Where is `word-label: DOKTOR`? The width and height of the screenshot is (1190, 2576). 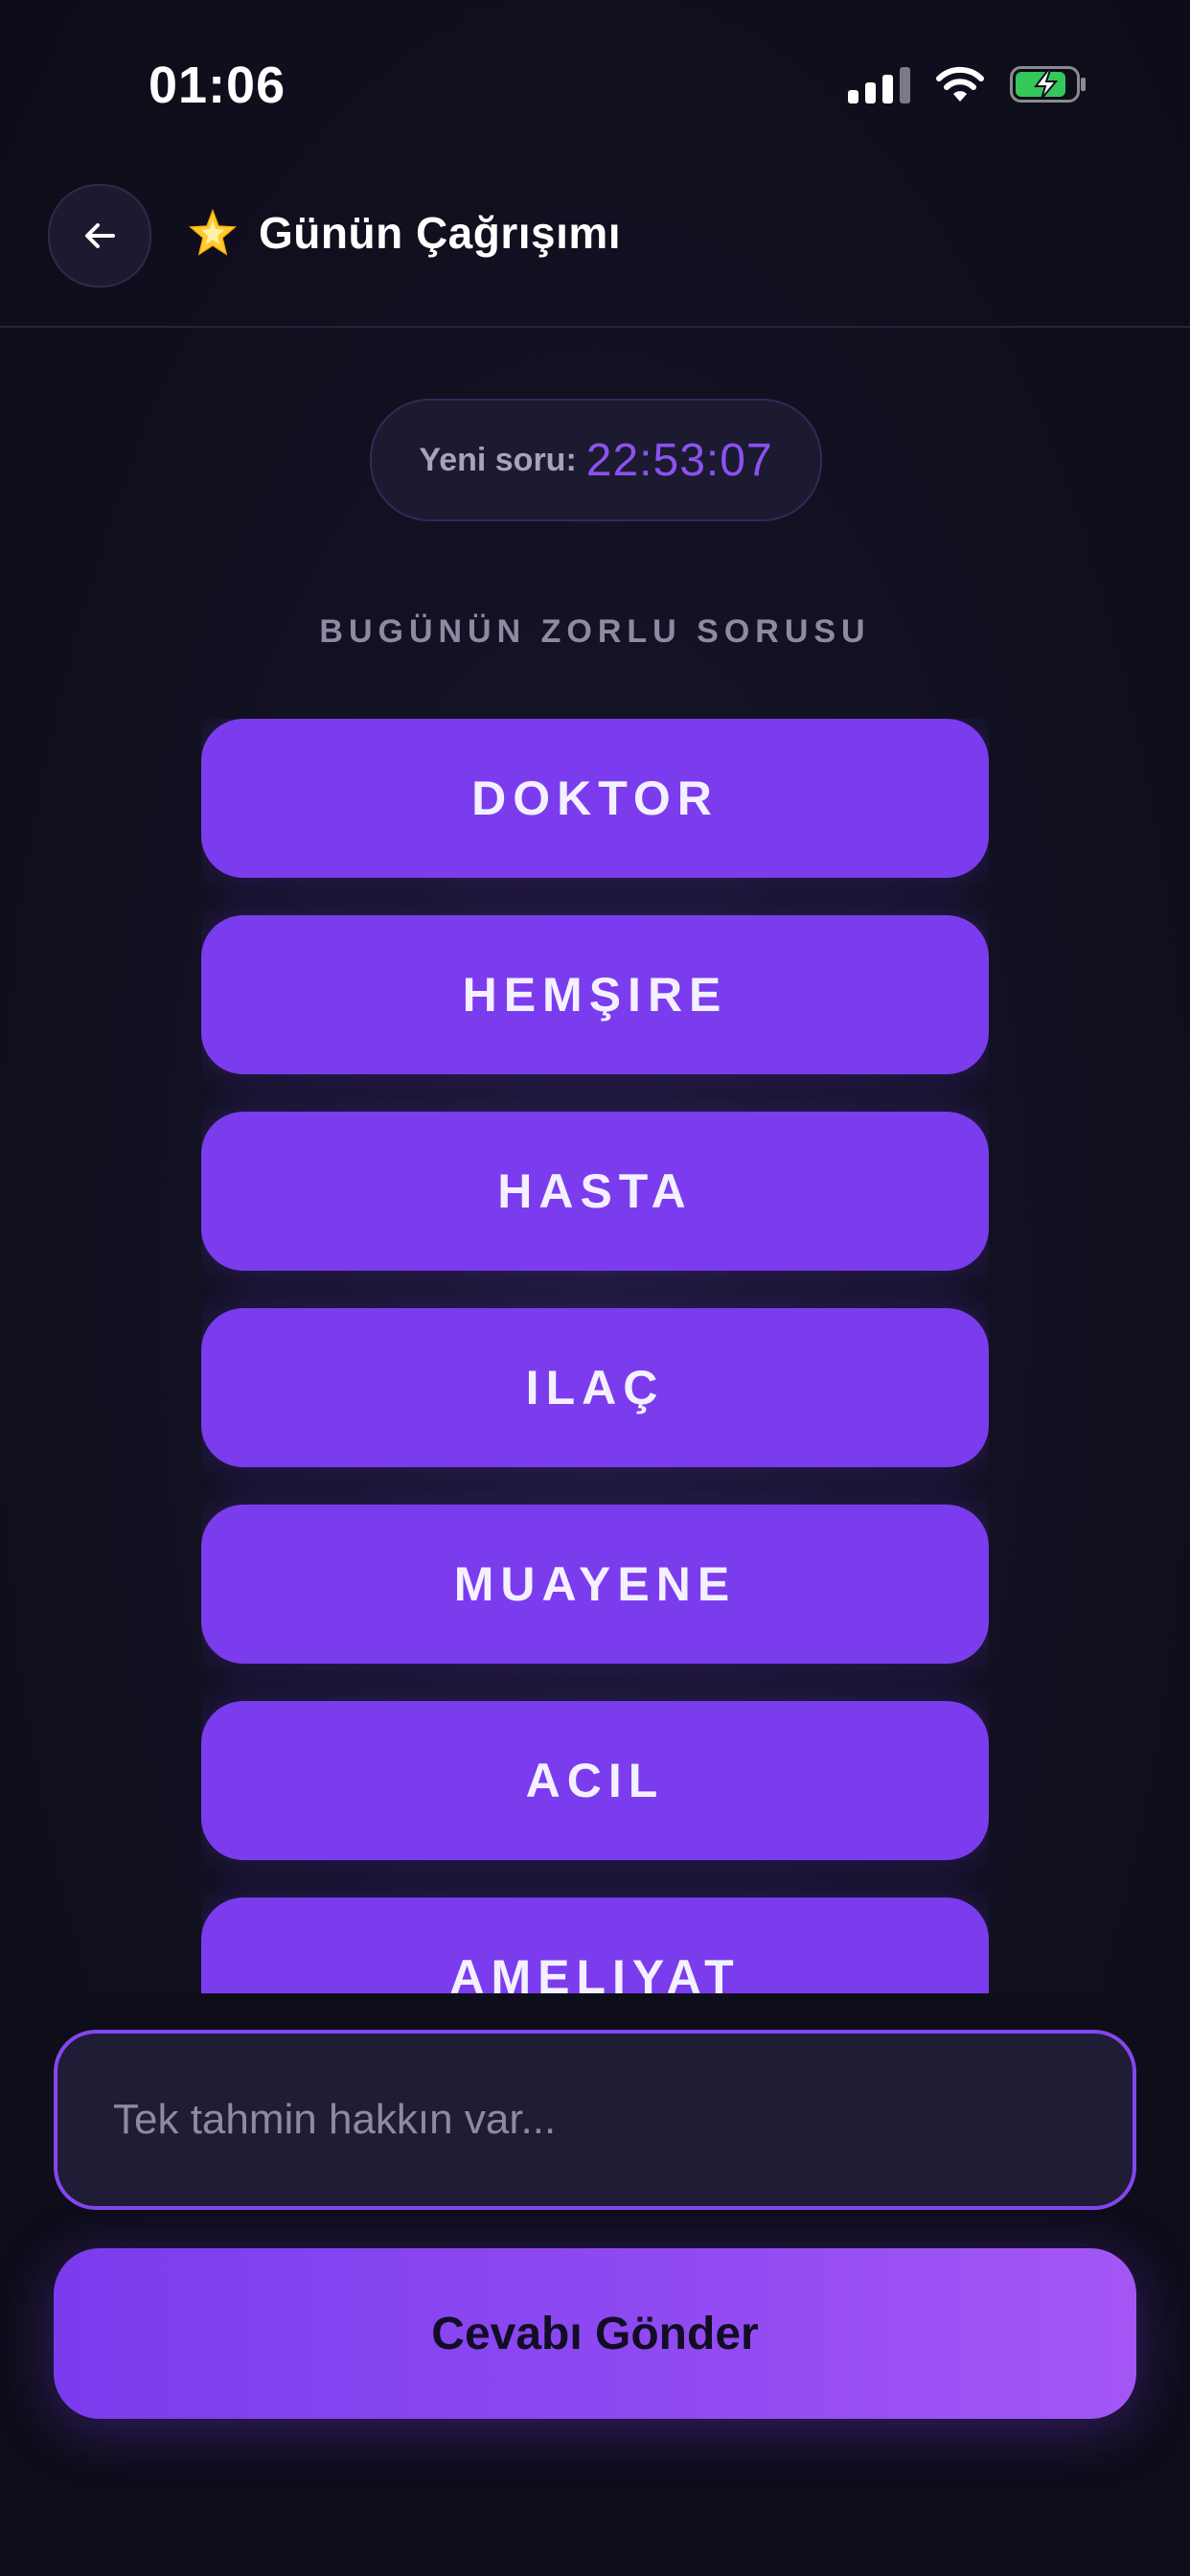
word-label: DOKTOR is located at coordinates (595, 798).